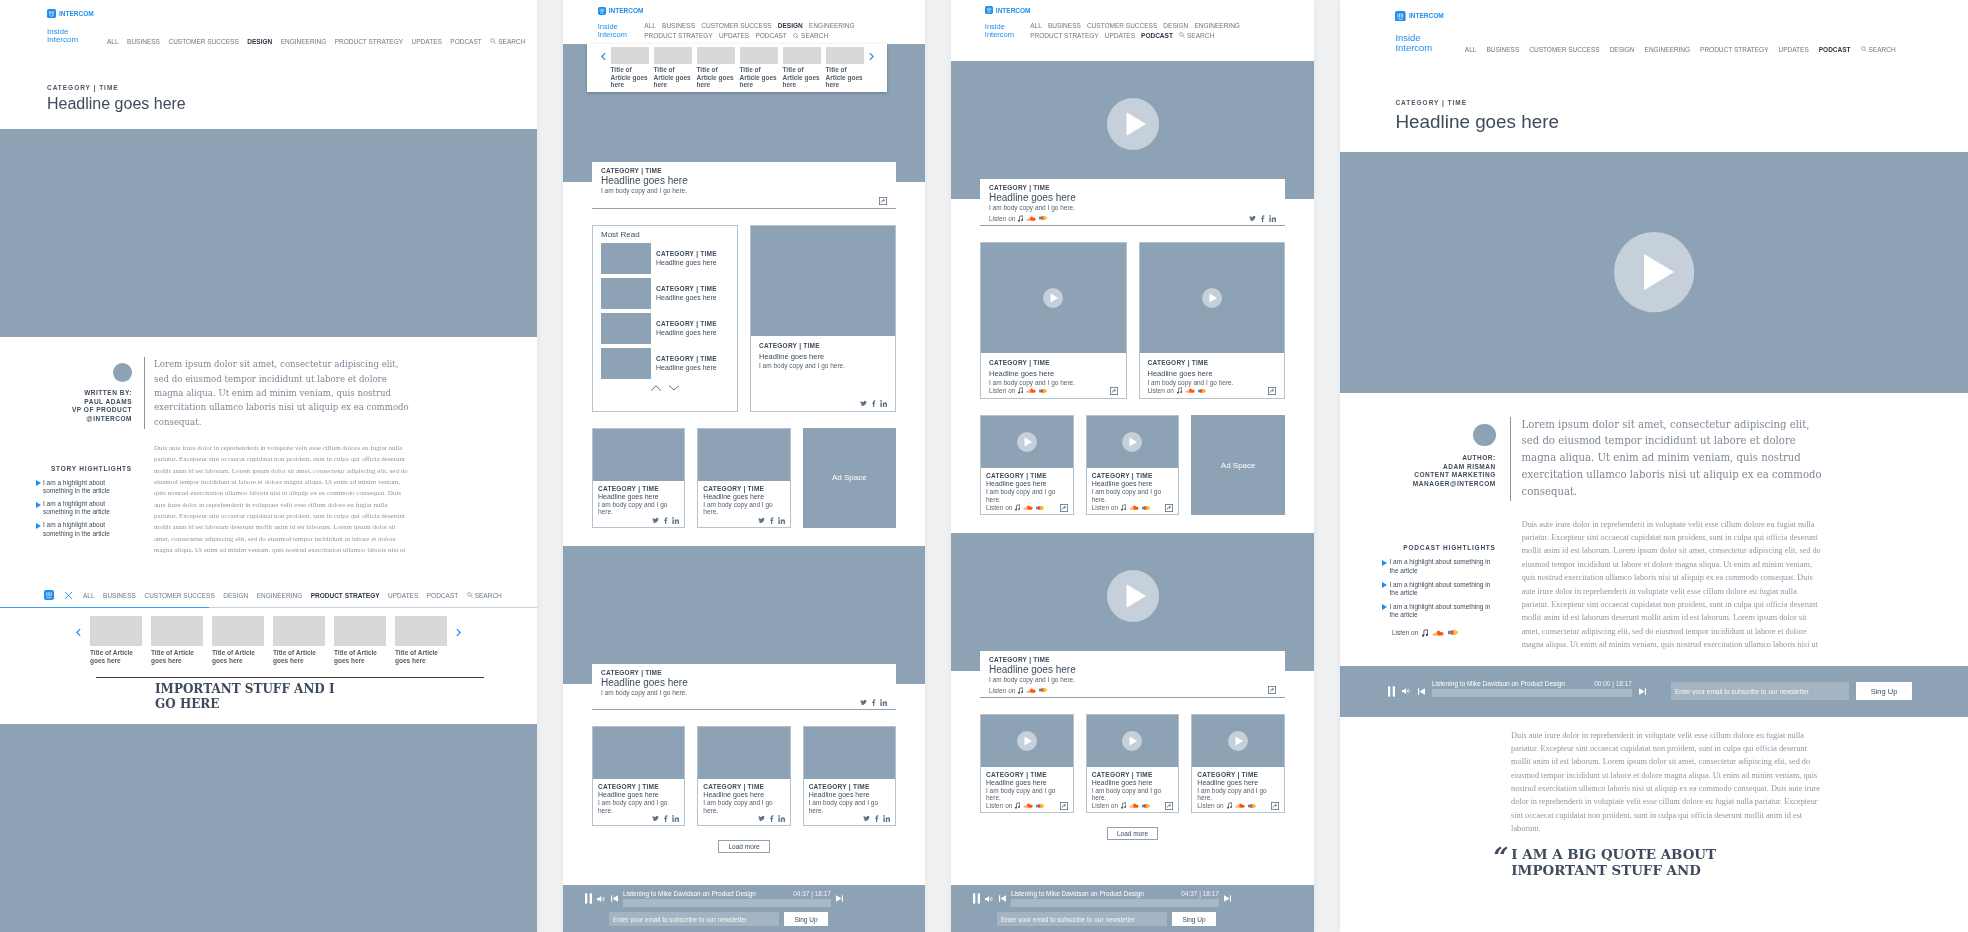  What do you see at coordinates (976, 898) in the screenshot?
I see `pause-icon` at bounding box center [976, 898].